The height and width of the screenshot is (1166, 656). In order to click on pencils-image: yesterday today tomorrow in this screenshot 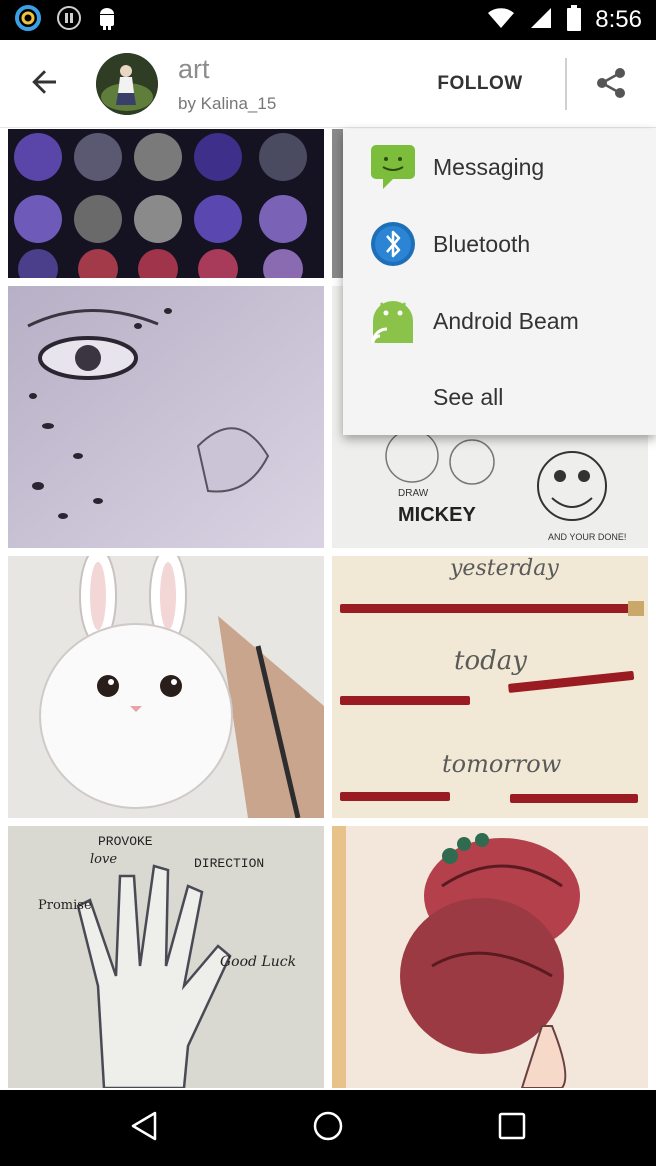, I will do `click(490, 687)`.